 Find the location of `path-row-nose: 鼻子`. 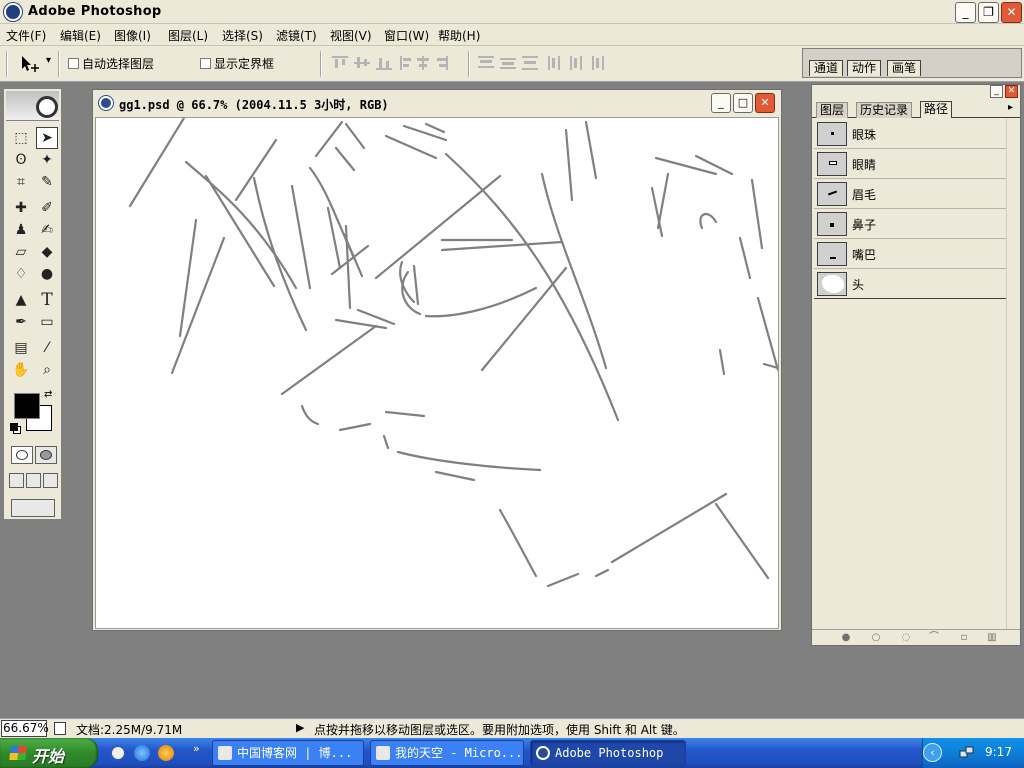

path-row-nose: 鼻子 is located at coordinates (910, 224).